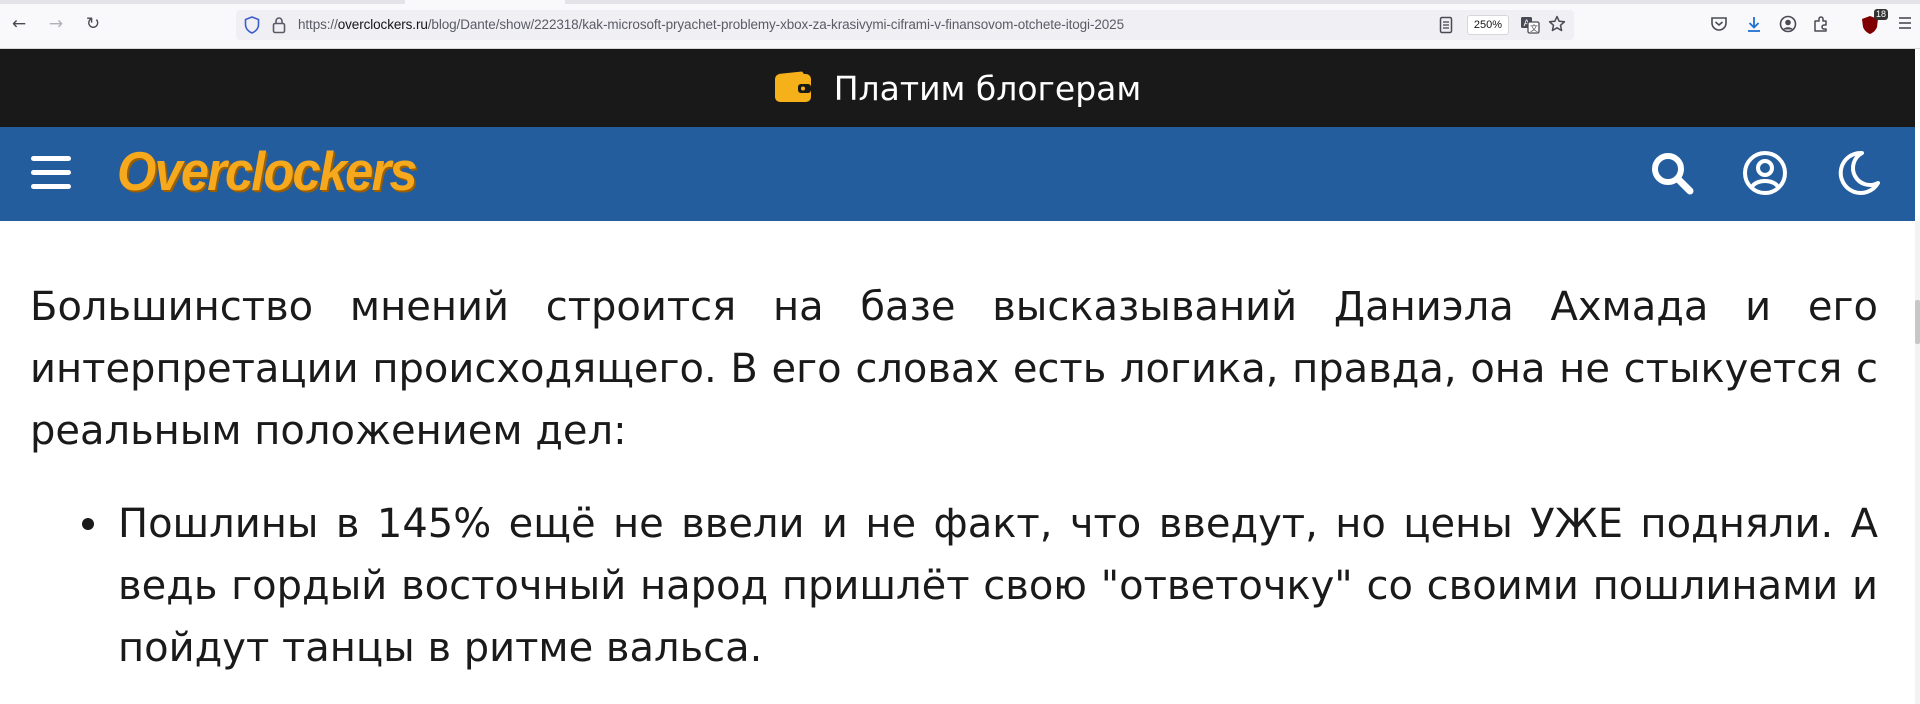  Describe the element at coordinates (88, 524) in the screenshot. I see `bullet-icon` at that location.